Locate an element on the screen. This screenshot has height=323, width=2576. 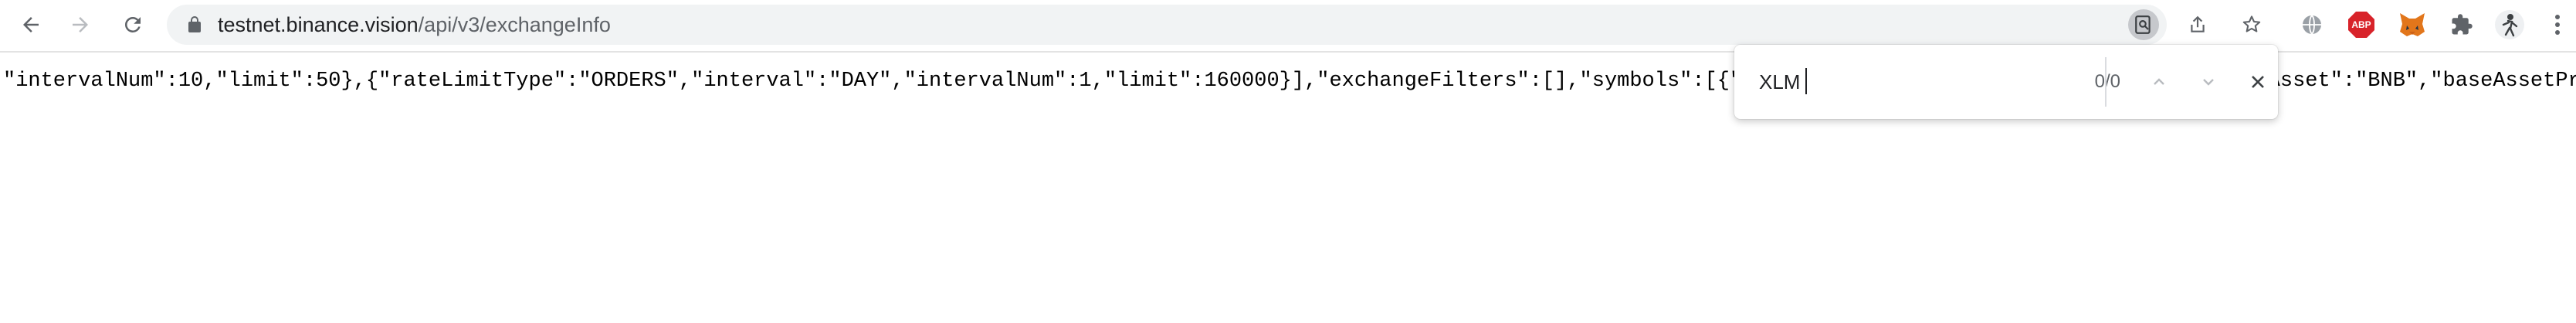
find-match-count: 0/0 is located at coordinates (2107, 81).